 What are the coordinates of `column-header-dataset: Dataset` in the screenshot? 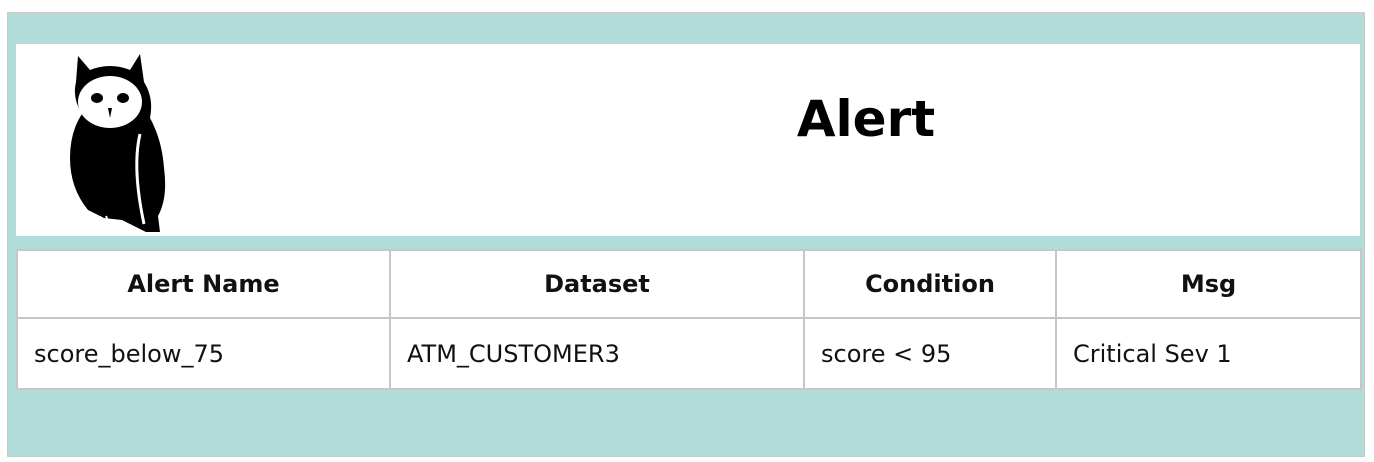 It's located at (597, 284).